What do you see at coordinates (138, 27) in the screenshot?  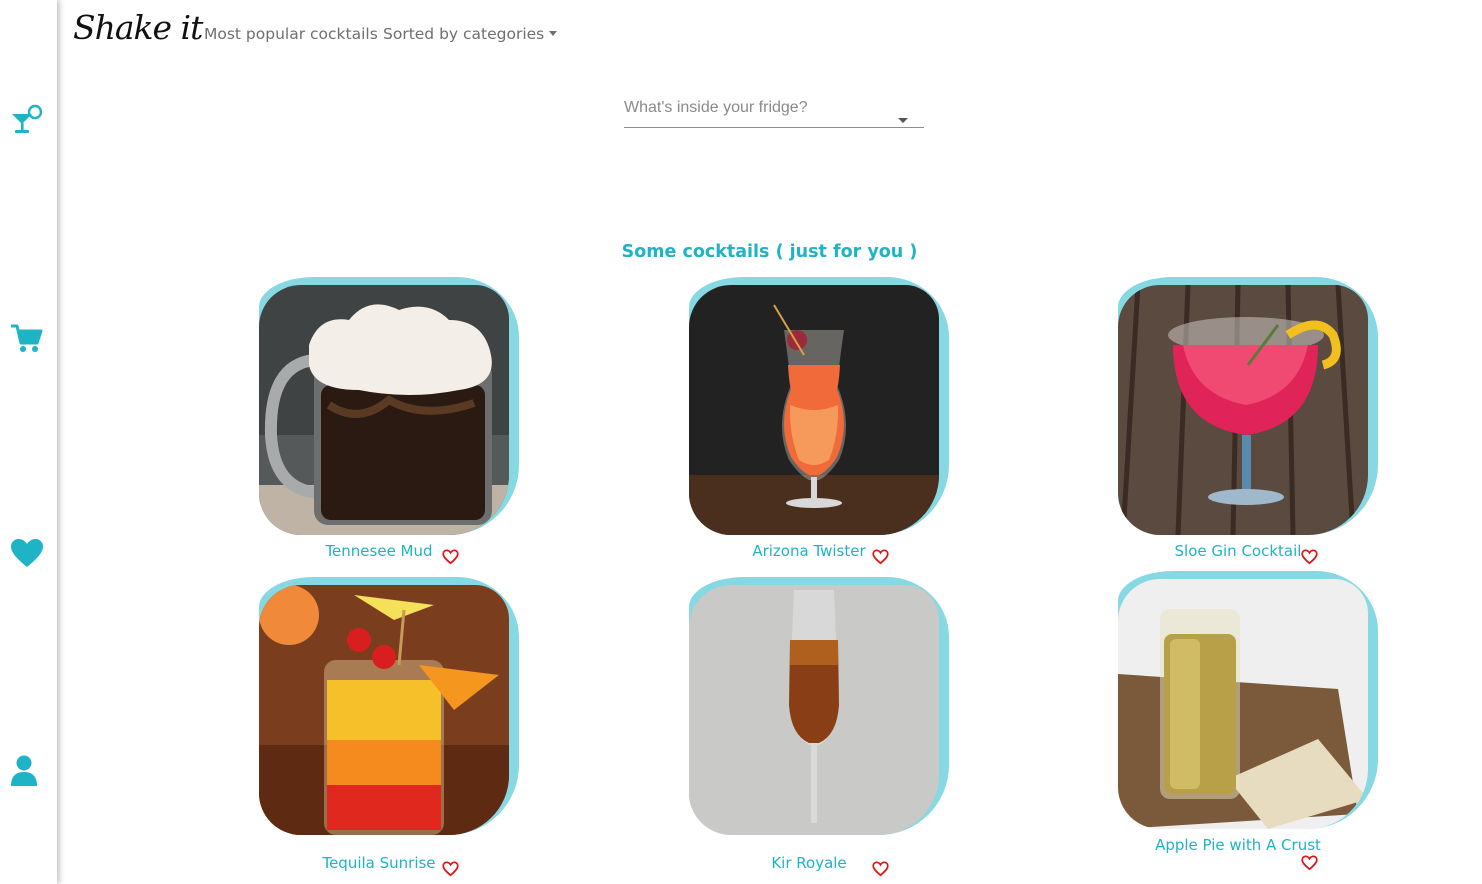 I see `brand-logo: Shake it` at bounding box center [138, 27].